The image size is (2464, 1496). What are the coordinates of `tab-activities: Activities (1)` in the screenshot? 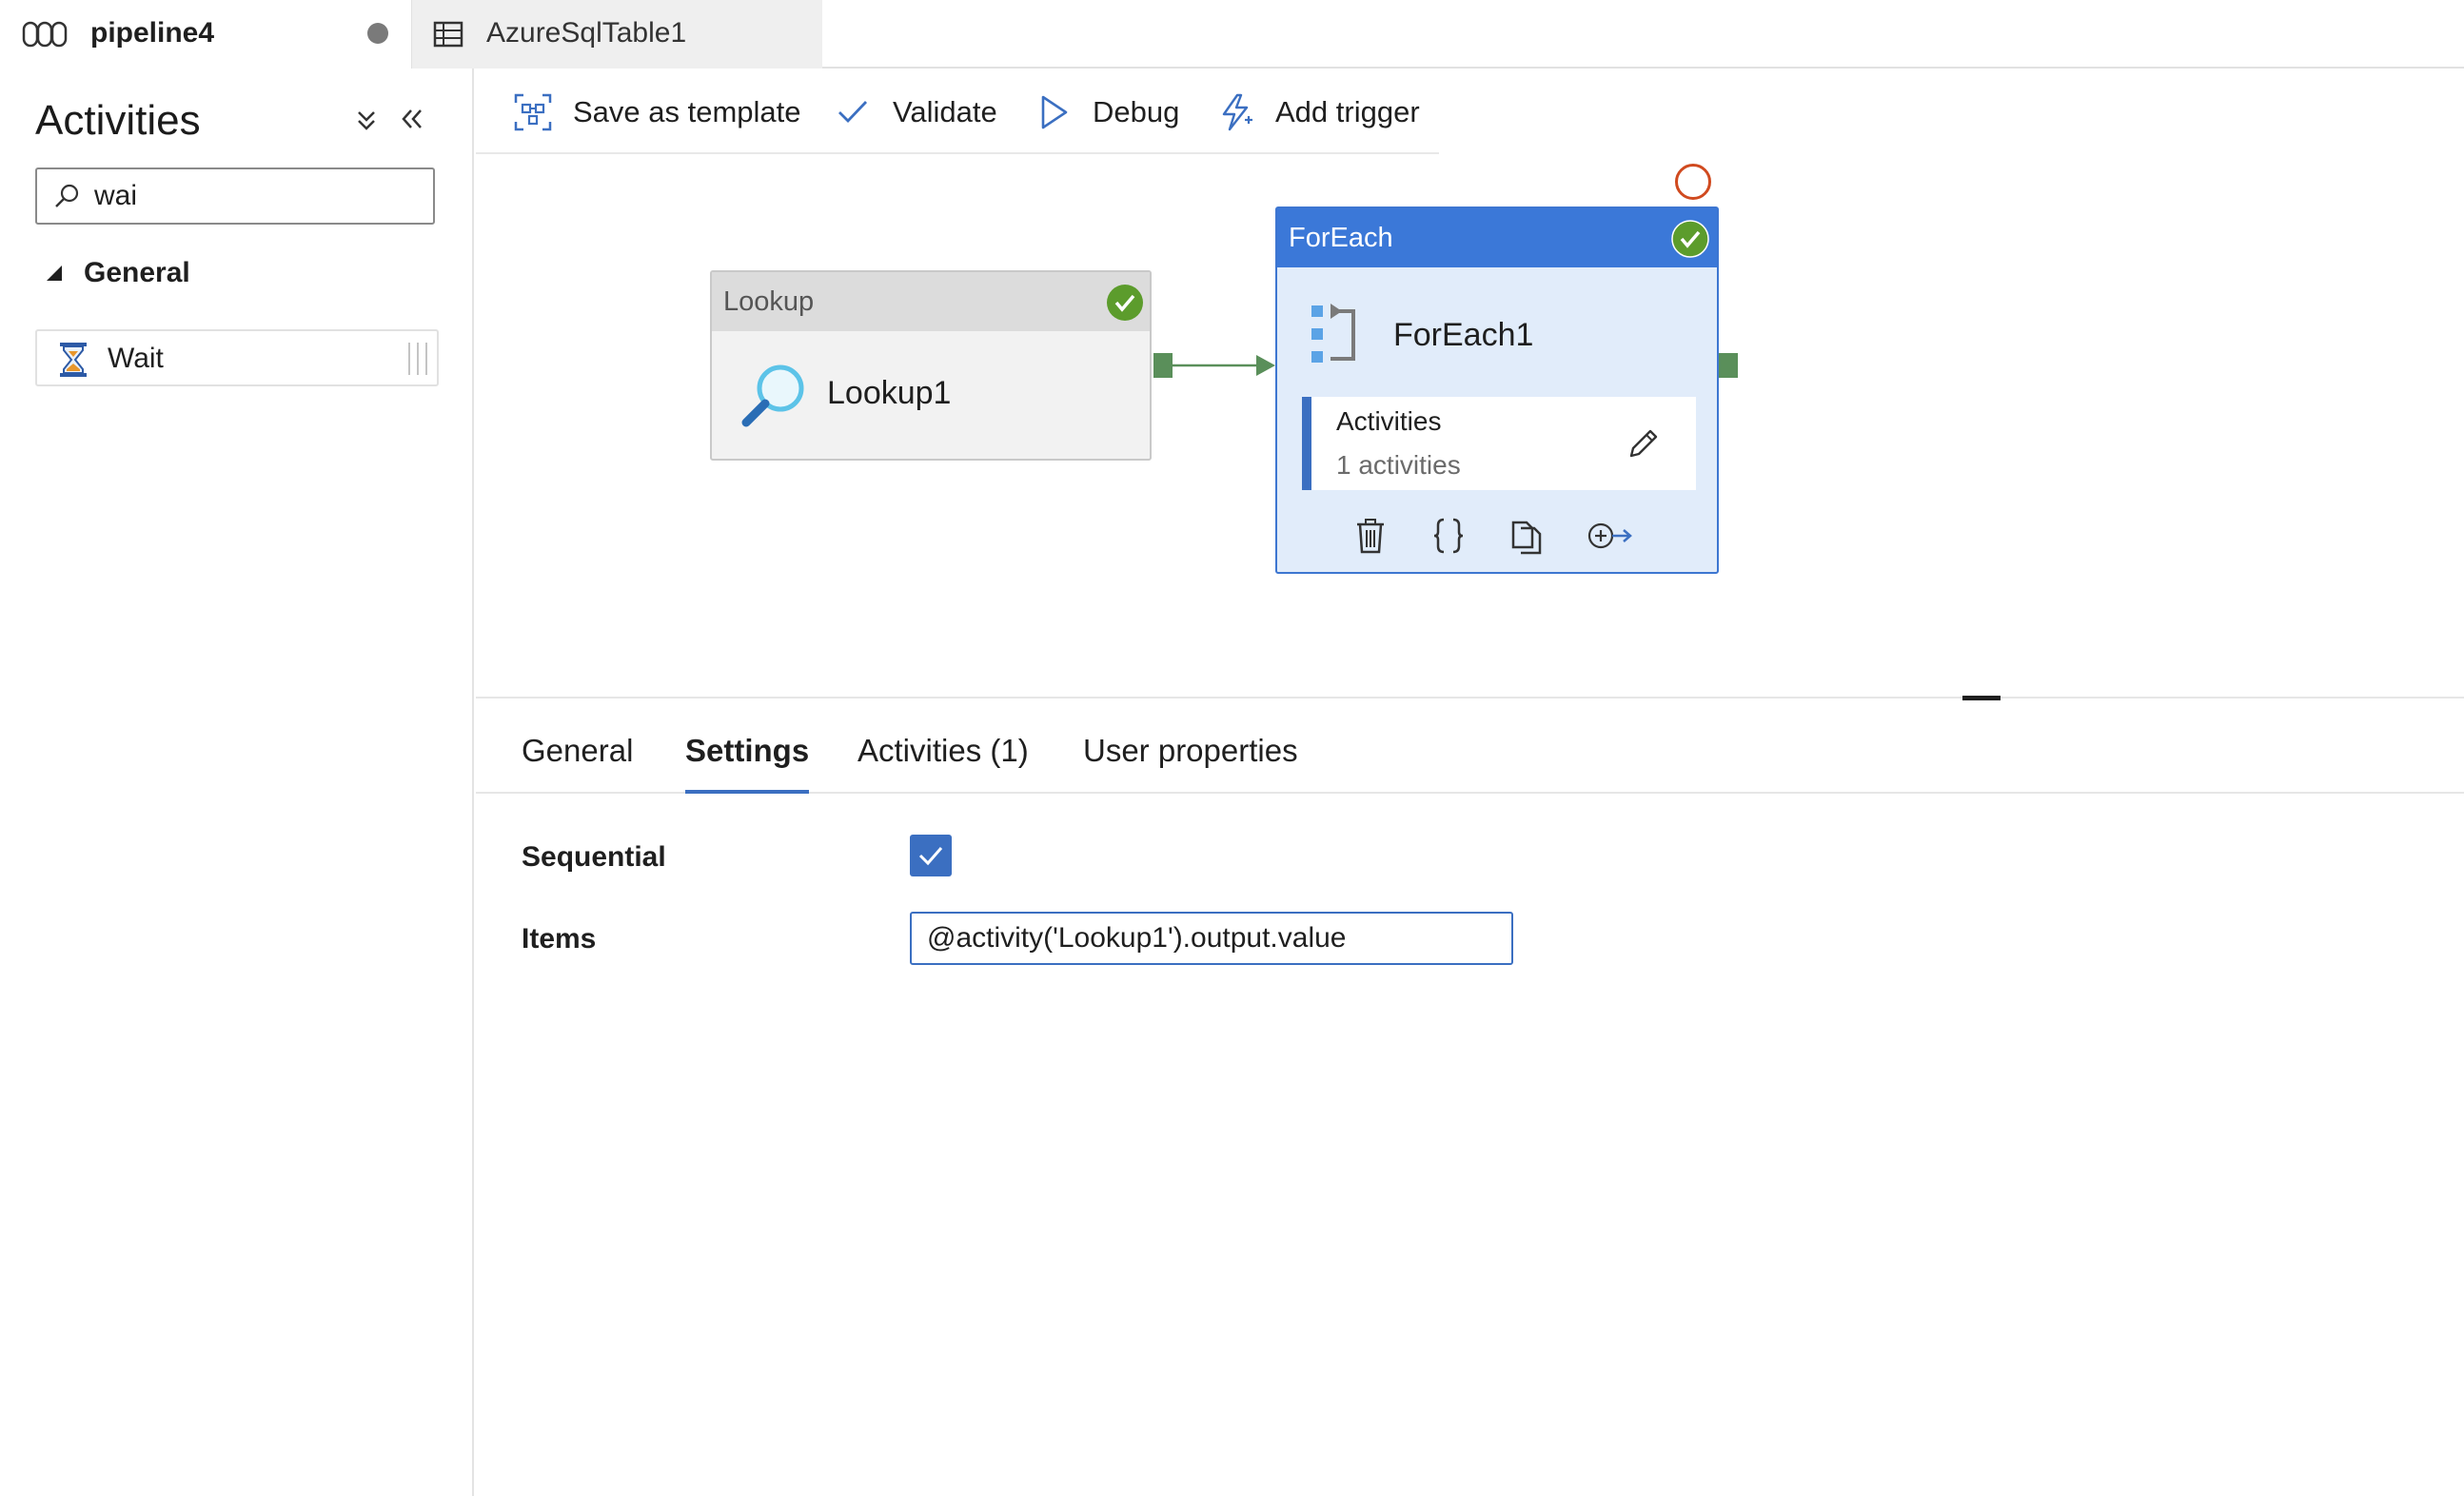 It's located at (943, 763).